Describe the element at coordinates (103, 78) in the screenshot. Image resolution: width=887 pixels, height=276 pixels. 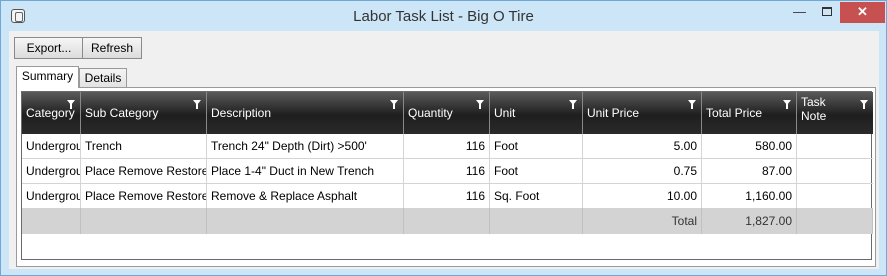
I see `tab-details: Details` at that location.